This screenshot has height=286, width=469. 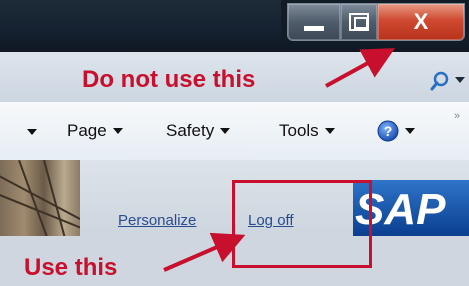 I want to click on arrow-to-log-off-link, so click(x=204, y=252).